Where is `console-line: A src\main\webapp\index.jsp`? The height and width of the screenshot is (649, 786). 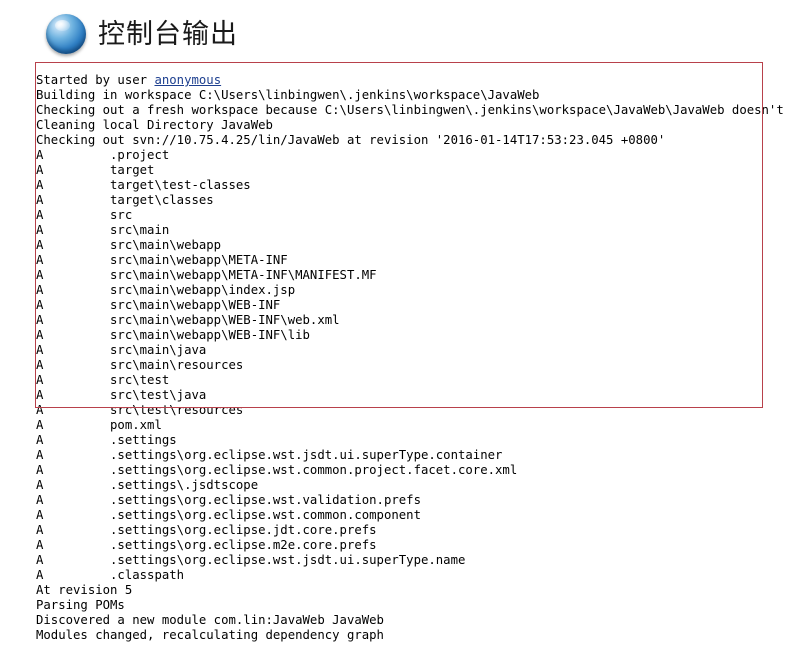 console-line: A src\main\webapp\index.jsp is located at coordinates (166, 290).